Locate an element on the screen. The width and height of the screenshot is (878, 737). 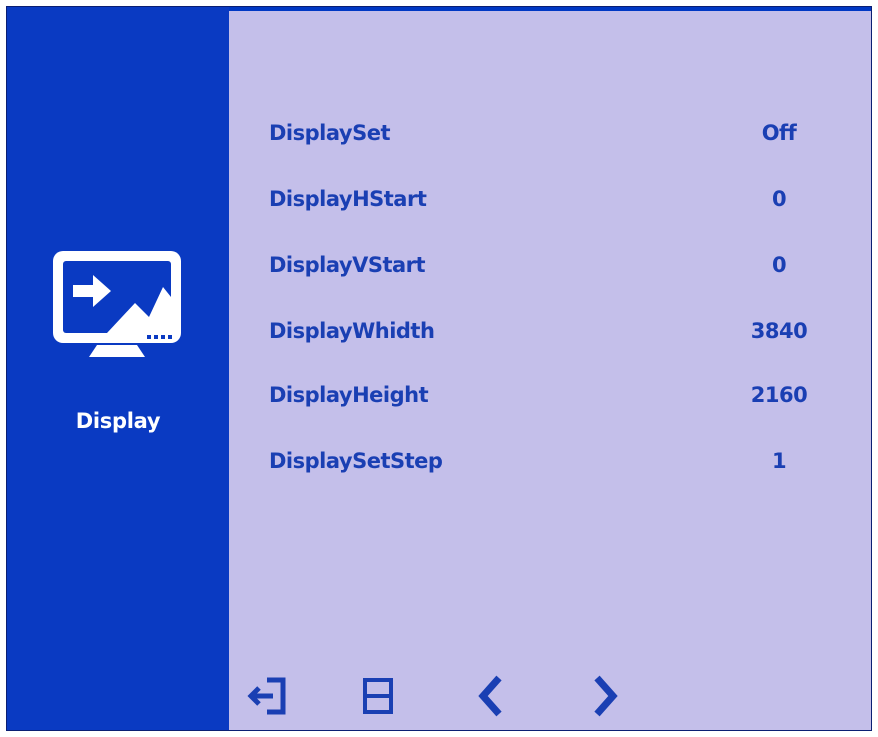
menu-item-displayvstart: DisplayVStart 0 is located at coordinates (550, 267).